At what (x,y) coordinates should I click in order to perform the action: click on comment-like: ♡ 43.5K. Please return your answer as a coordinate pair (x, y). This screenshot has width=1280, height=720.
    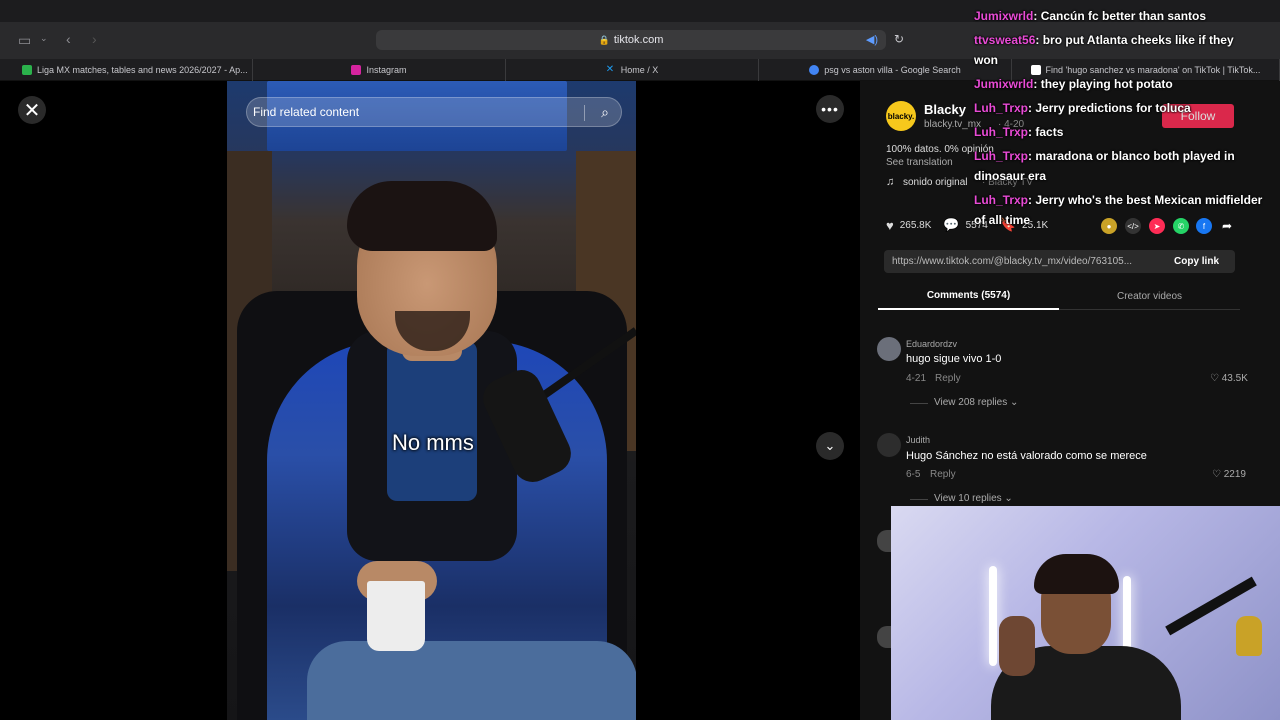
    Looking at the image, I should click on (1229, 378).